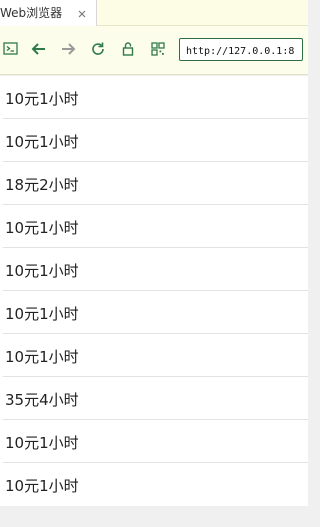  I want to click on browser-tab: Web浏览器, so click(48, 13).